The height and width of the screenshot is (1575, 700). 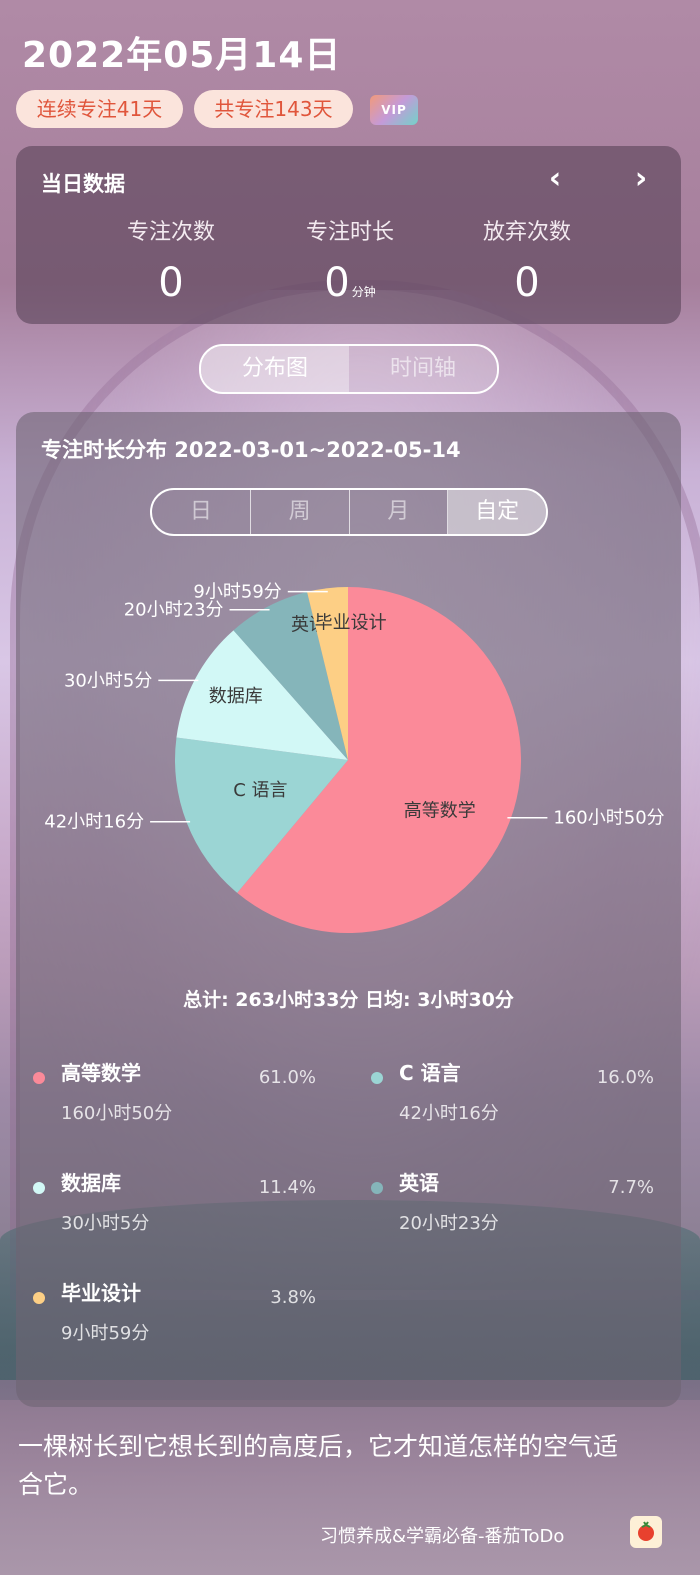 What do you see at coordinates (166, 1317) in the screenshot?
I see `legend-item: 毕业设计 3.8% 9小时59分` at bounding box center [166, 1317].